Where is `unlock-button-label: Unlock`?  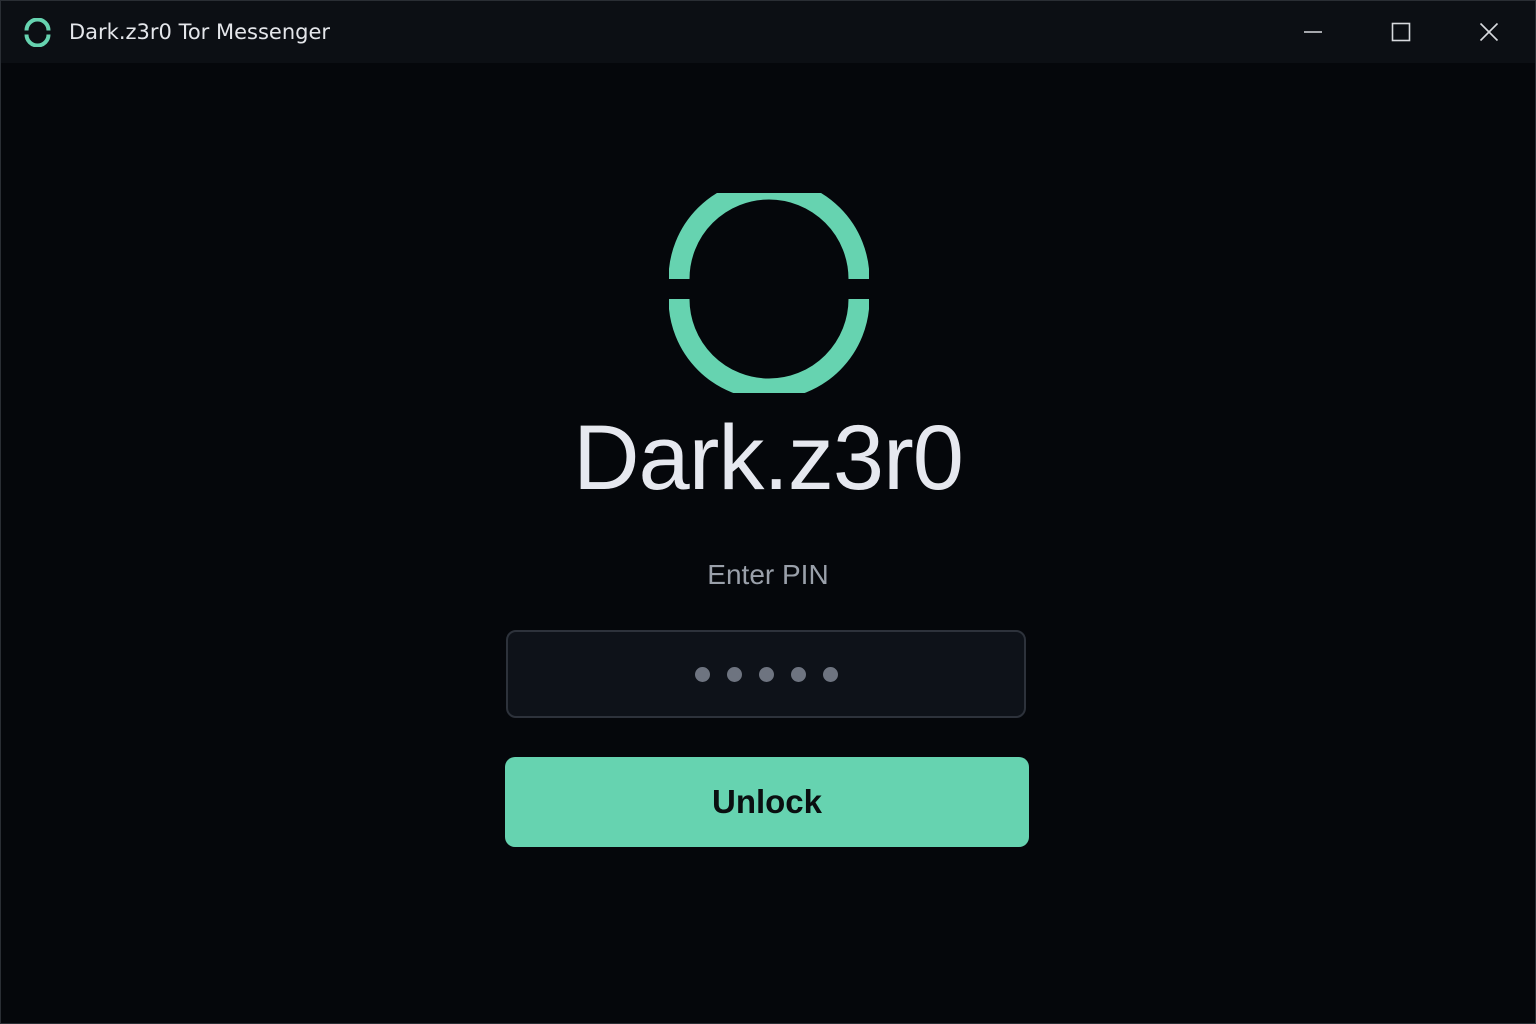 unlock-button-label: Unlock is located at coordinates (767, 801).